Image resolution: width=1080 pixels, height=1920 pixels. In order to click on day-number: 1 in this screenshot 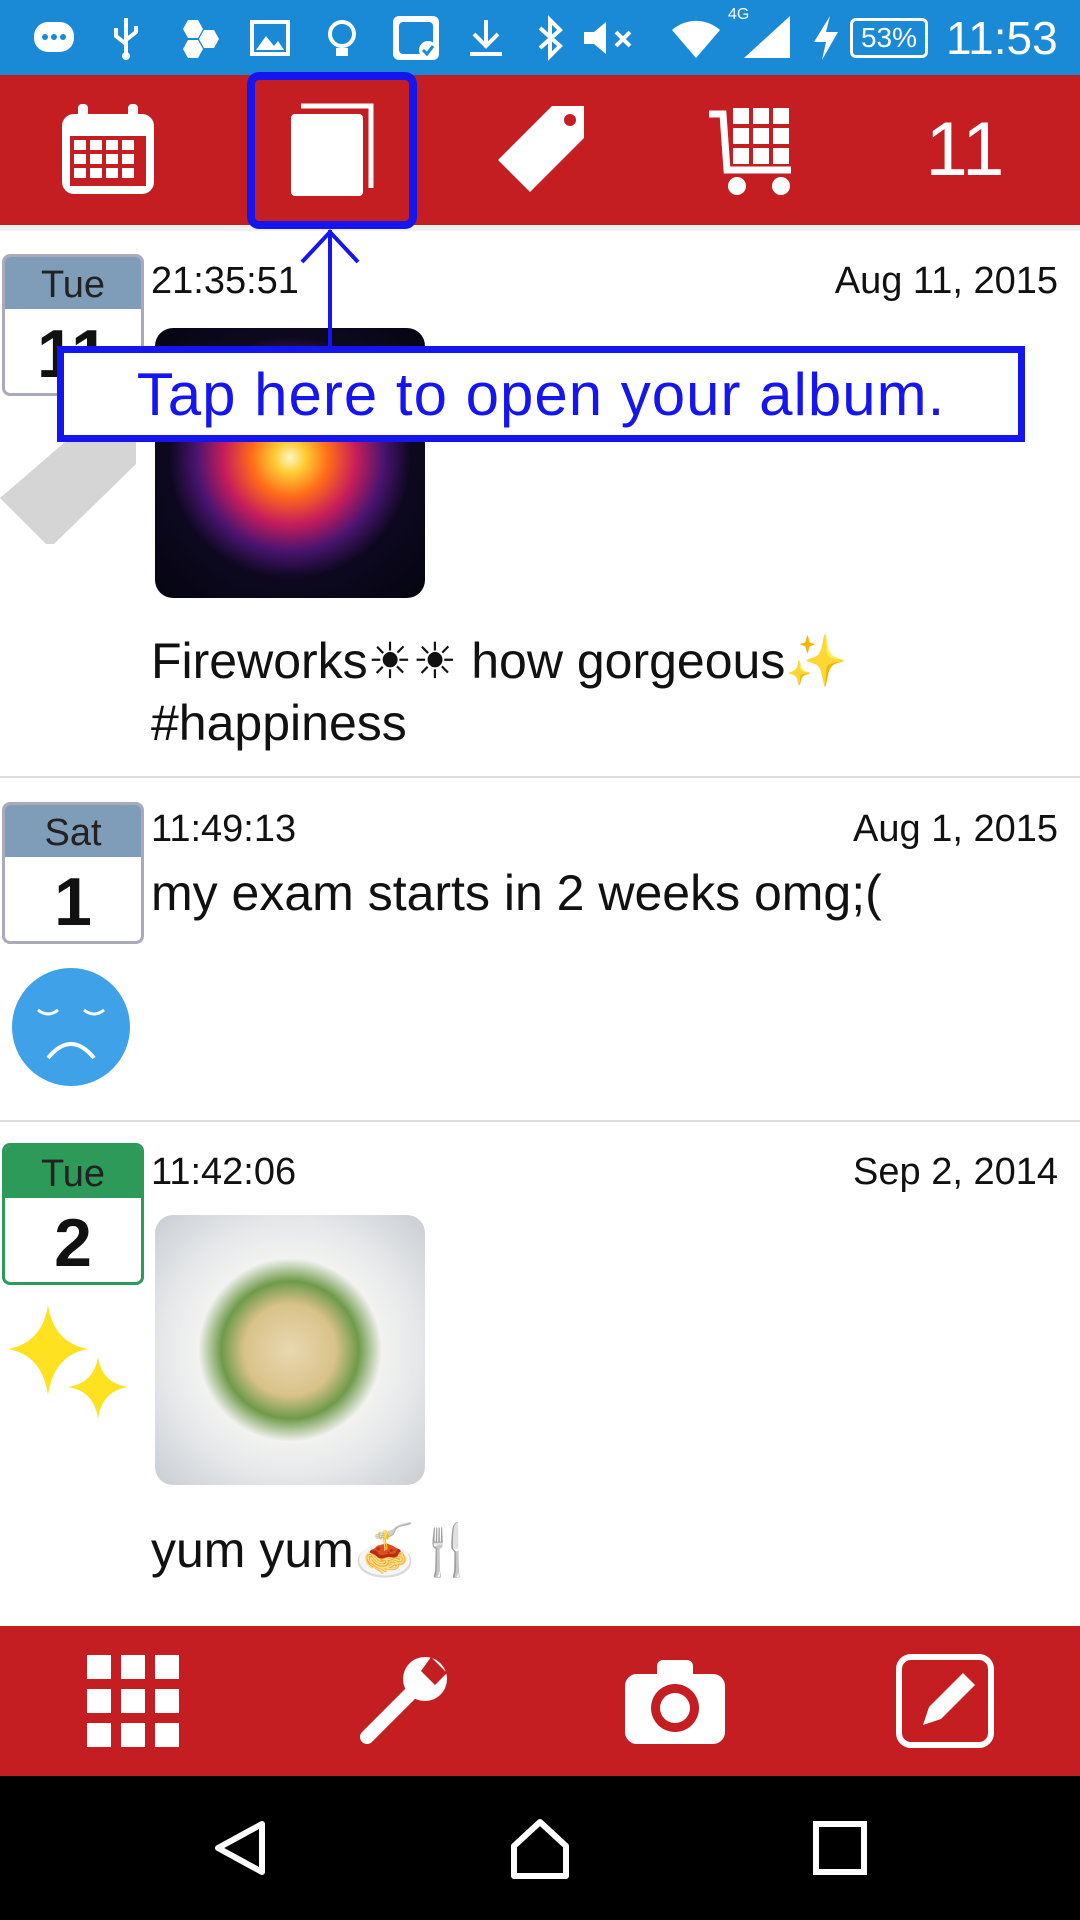, I will do `click(73, 902)`.